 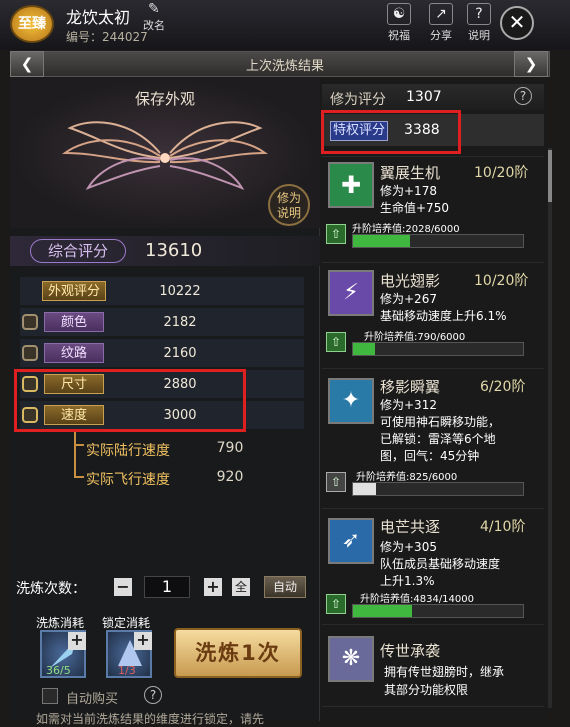 What do you see at coordinates (441, 14) in the screenshot?
I see `share-icon: ↗` at bounding box center [441, 14].